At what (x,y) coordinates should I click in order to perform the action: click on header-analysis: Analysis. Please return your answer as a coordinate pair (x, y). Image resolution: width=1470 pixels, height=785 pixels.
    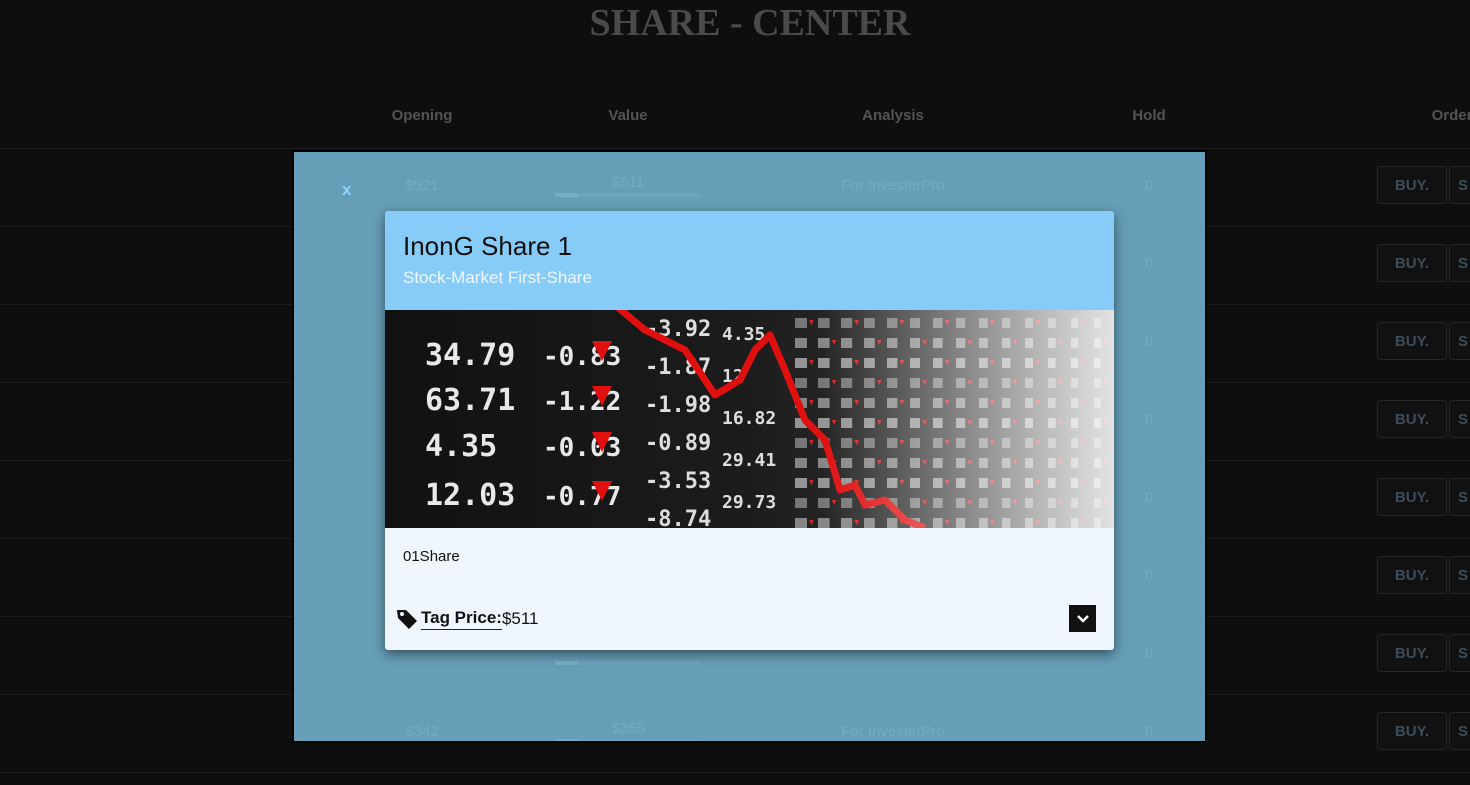
    Looking at the image, I should click on (893, 115).